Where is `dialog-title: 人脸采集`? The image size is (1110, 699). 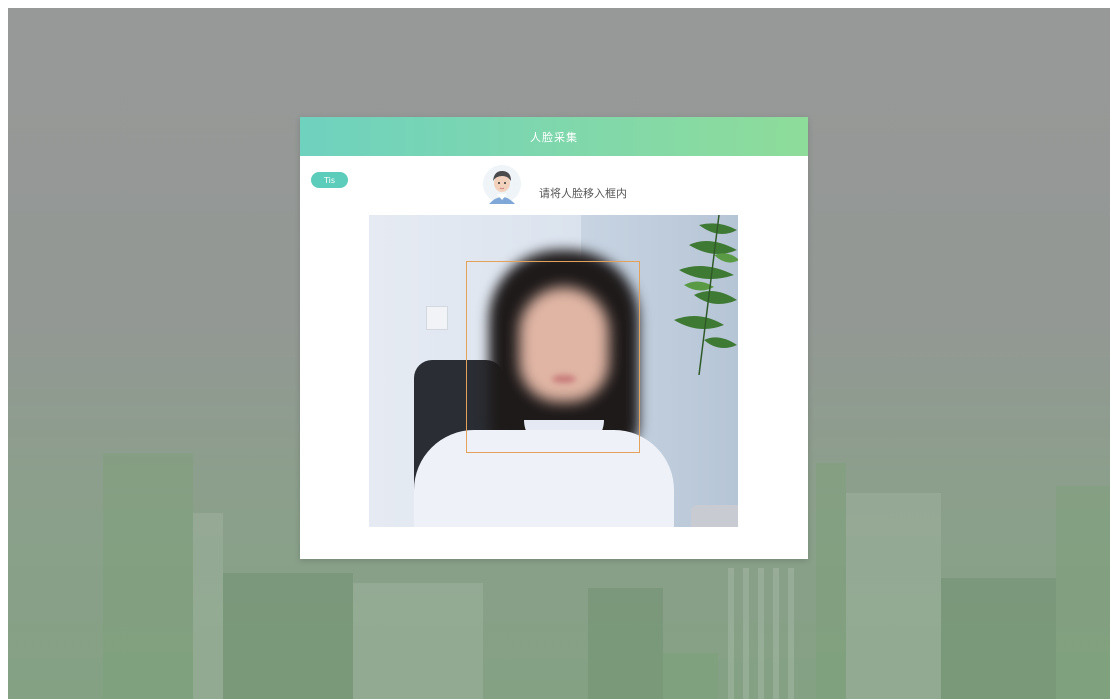
dialog-title: 人脸采集 is located at coordinates (554, 137).